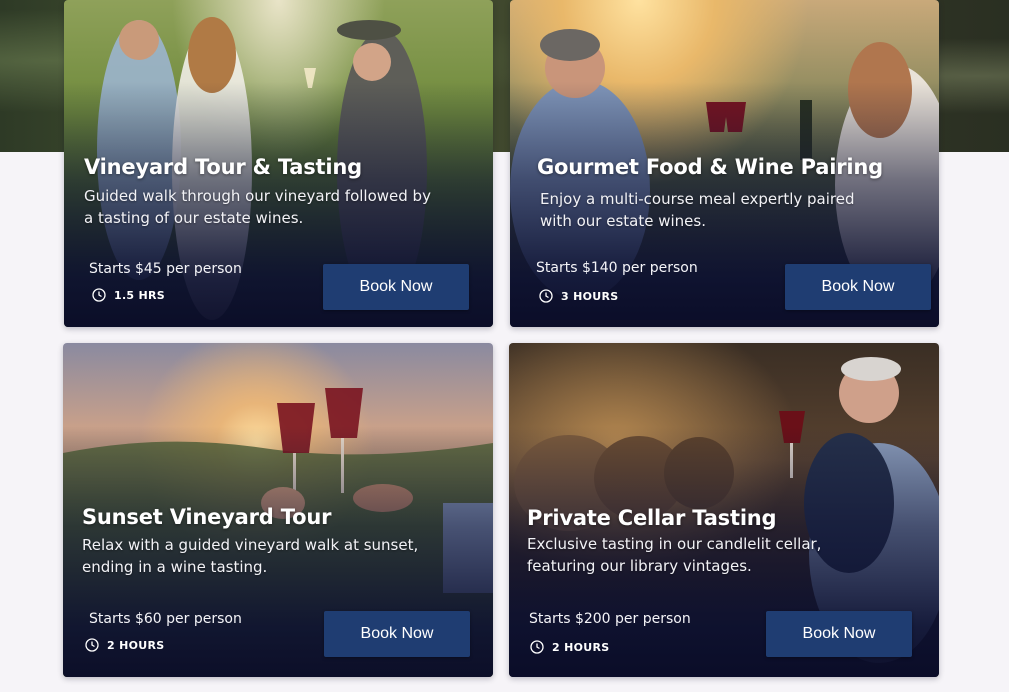 The width and height of the screenshot is (1009, 692). I want to click on card-description-line: ending in a wine tasting., so click(175, 567).